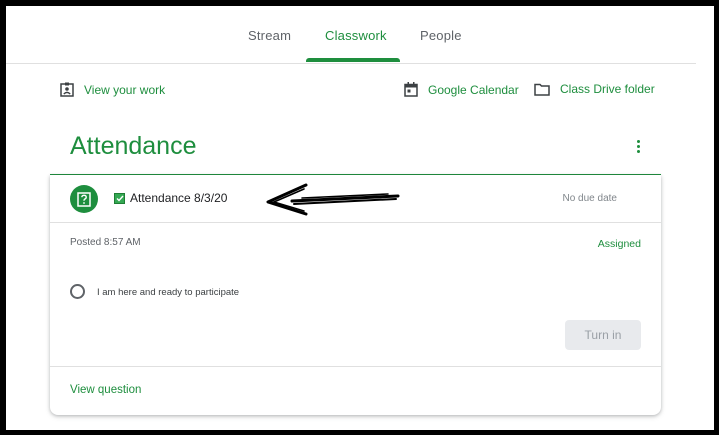  I want to click on active-tab-indicator, so click(353, 60).